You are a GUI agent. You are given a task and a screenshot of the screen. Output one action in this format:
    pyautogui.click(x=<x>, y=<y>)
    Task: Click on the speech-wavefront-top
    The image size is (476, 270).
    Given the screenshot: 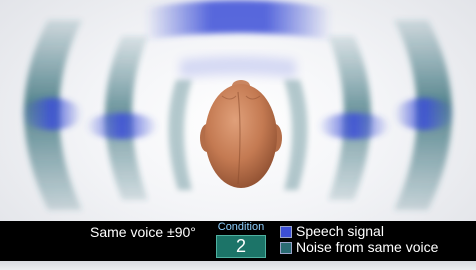 What is the action you would take?
    pyautogui.click(x=238, y=20)
    